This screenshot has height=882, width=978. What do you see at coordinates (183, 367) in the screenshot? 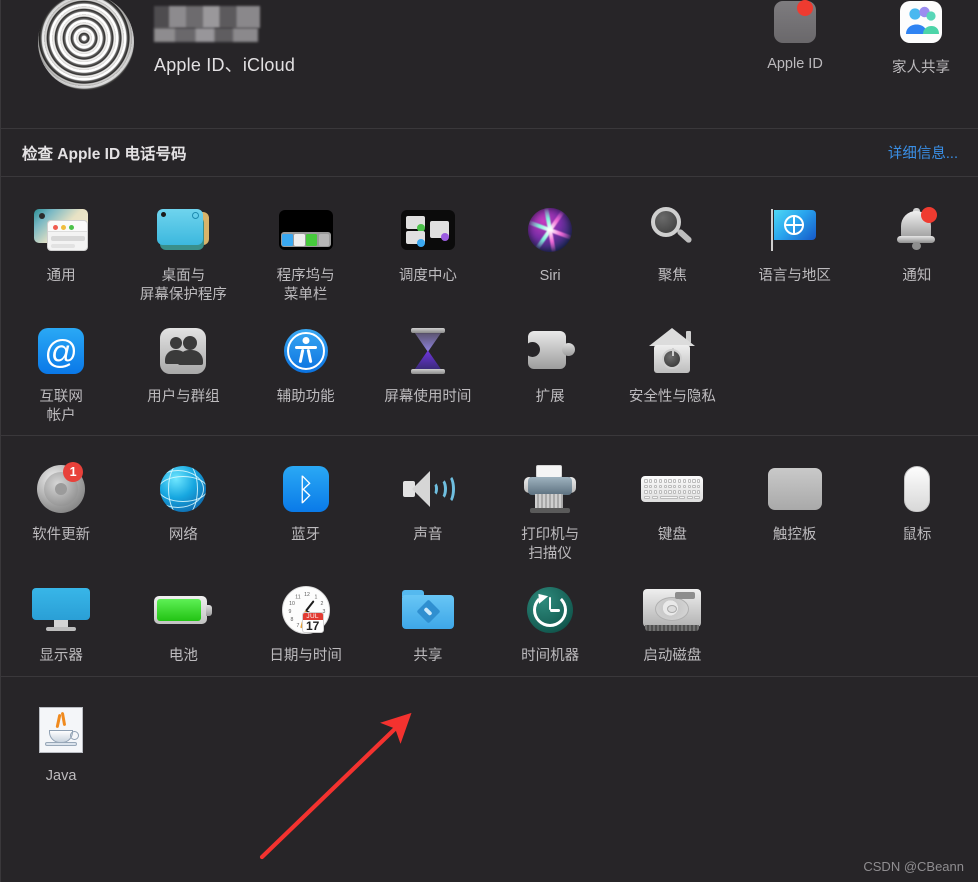
I see `pref-item-users-groups: 用户与群组` at bounding box center [183, 367].